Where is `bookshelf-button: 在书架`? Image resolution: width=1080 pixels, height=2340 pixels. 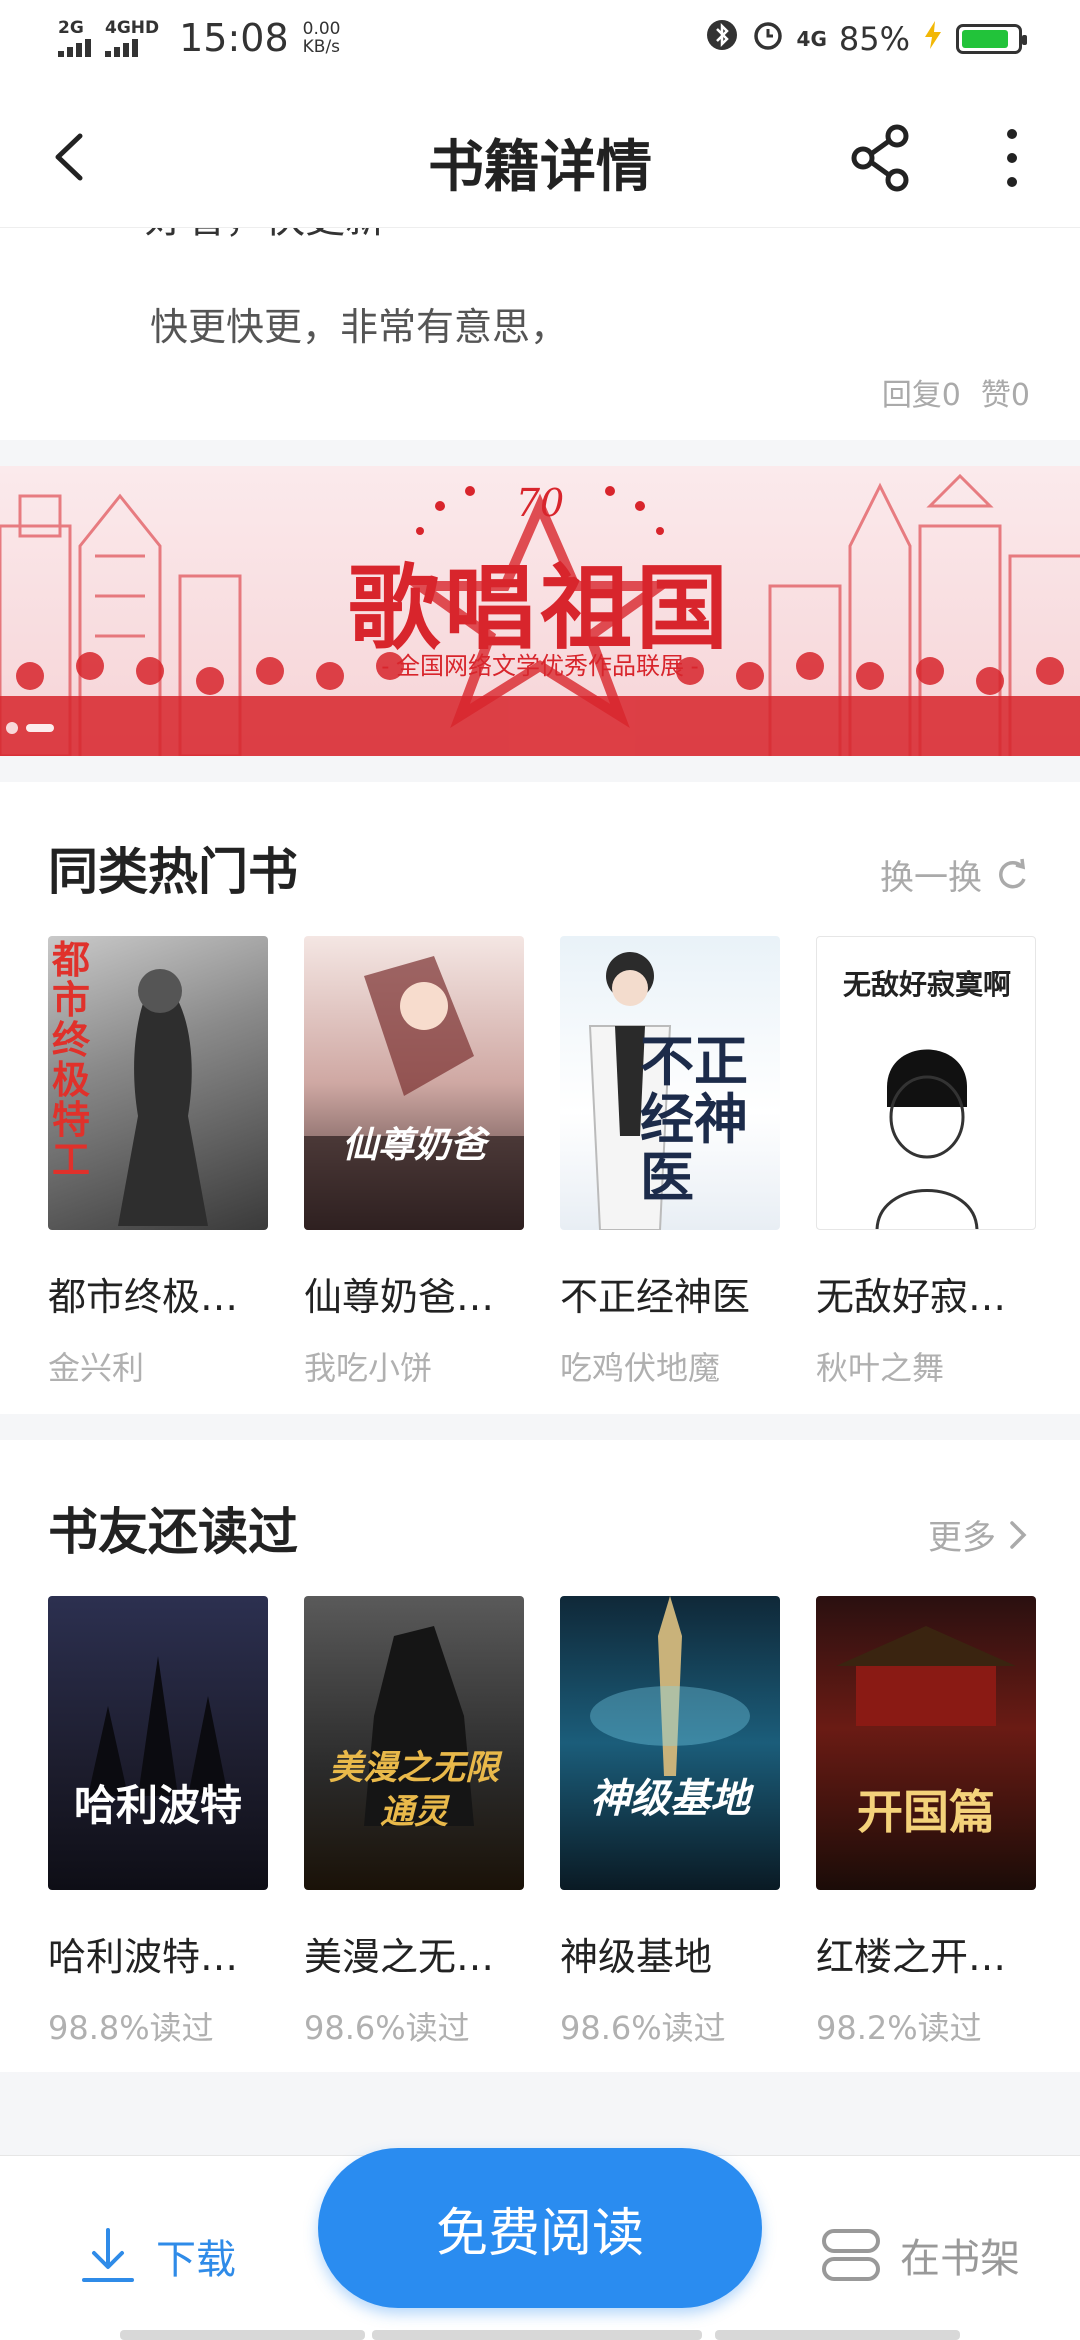 bookshelf-button: 在书架 is located at coordinates (920, 2255).